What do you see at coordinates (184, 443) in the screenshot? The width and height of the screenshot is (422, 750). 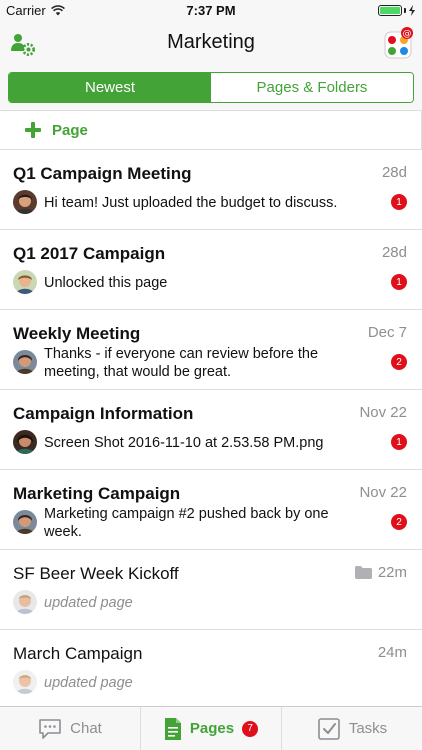 I see `item-message: Screen Shot 2016-11-10 at 2.53.58 PM.png` at bounding box center [184, 443].